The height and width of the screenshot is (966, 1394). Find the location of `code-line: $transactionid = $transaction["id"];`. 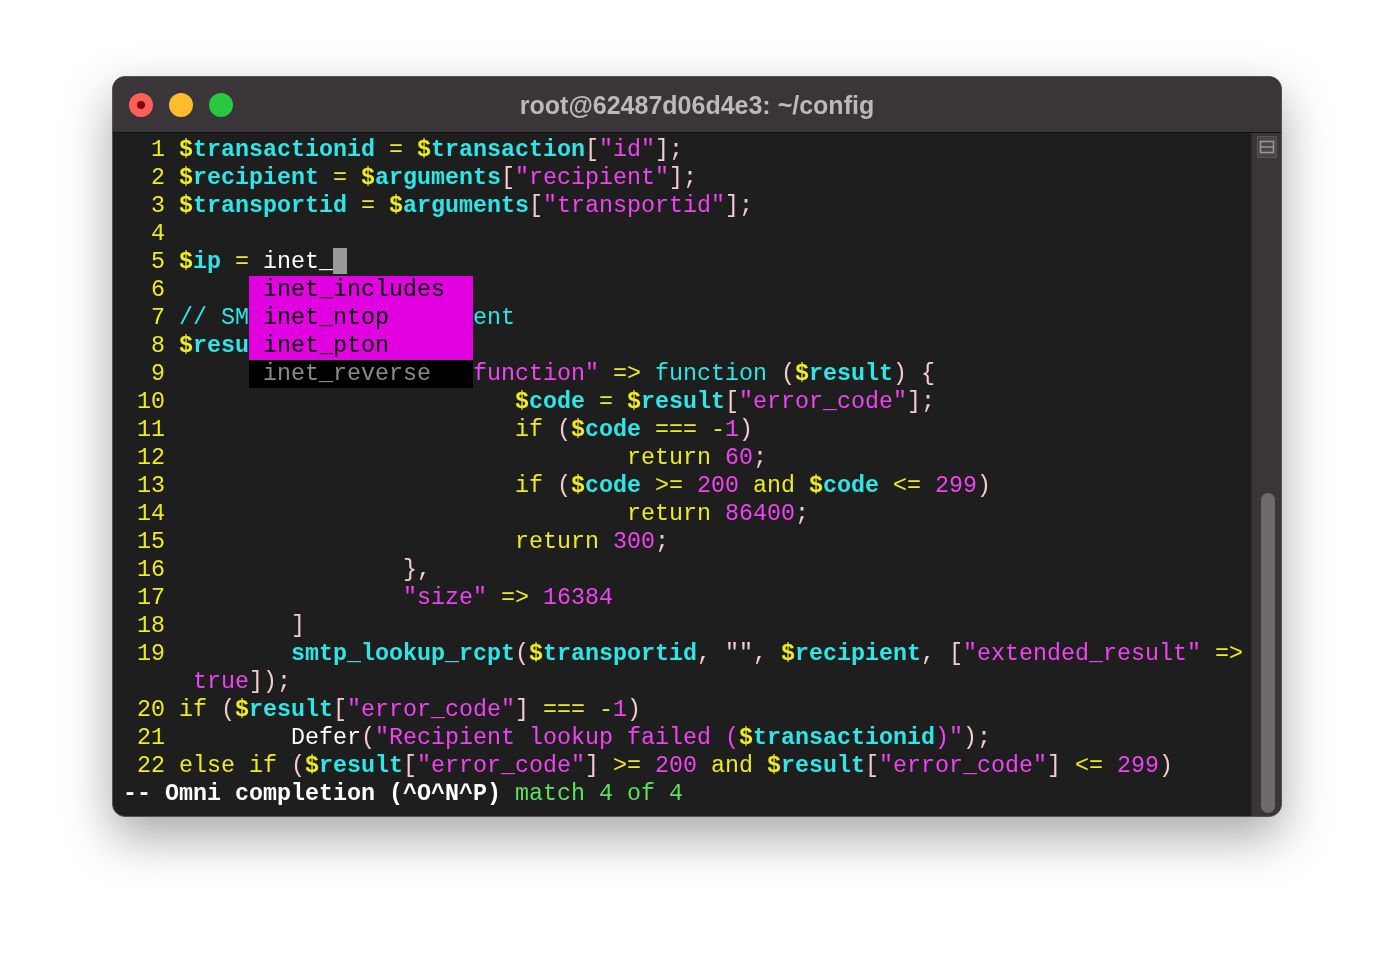

code-line: $transactionid = $transaction["id"]; is located at coordinates (431, 150).